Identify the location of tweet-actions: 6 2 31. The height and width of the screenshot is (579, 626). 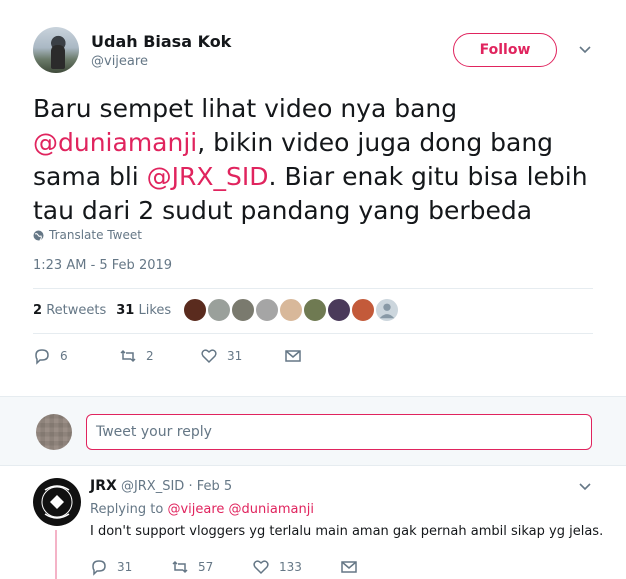
(167, 356).